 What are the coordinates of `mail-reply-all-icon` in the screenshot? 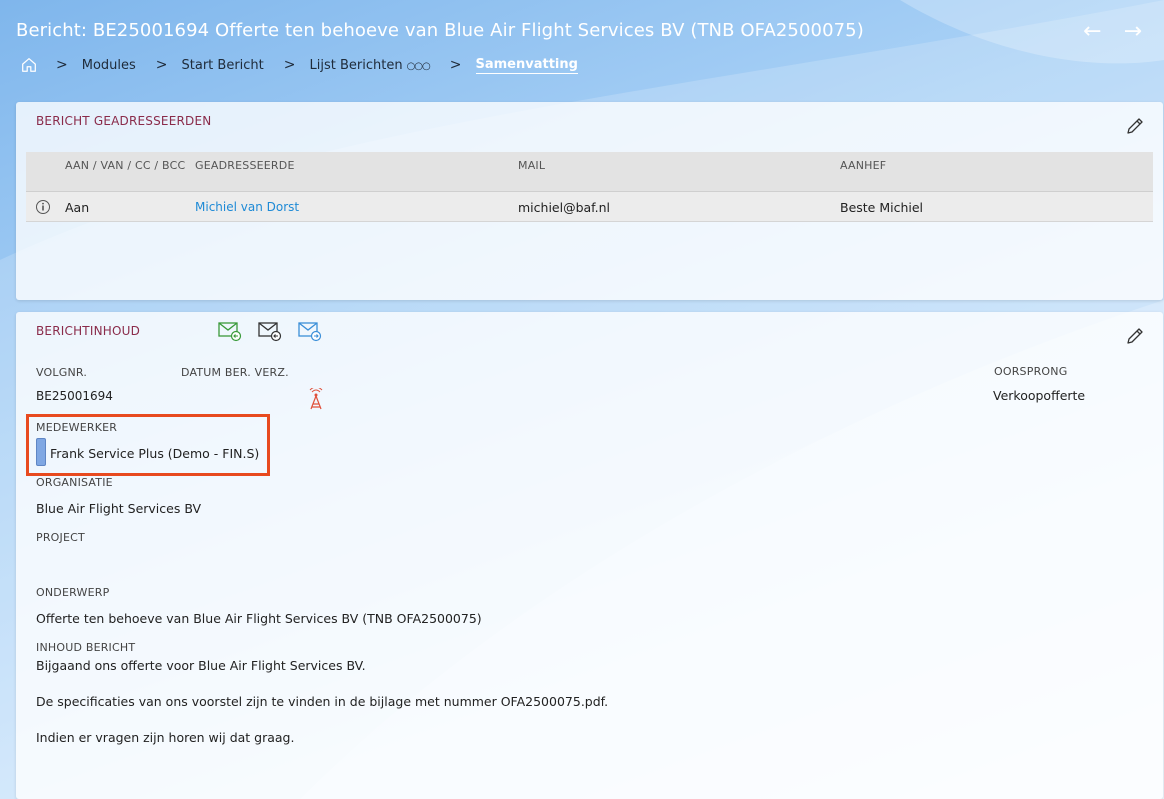 It's located at (270, 331).